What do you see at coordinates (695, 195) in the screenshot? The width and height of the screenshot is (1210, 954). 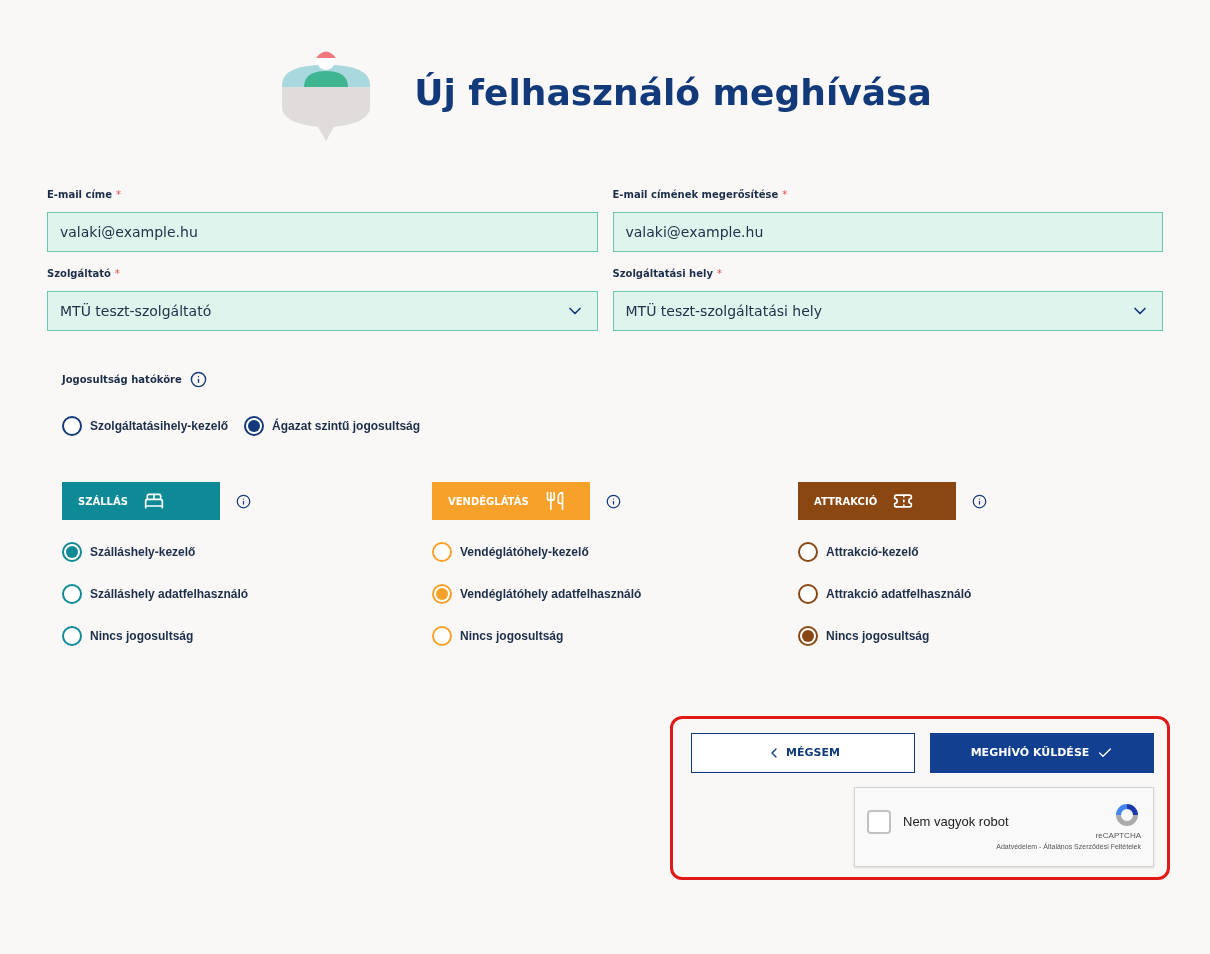 I see `field-label: E-mail címének megerősítése` at bounding box center [695, 195].